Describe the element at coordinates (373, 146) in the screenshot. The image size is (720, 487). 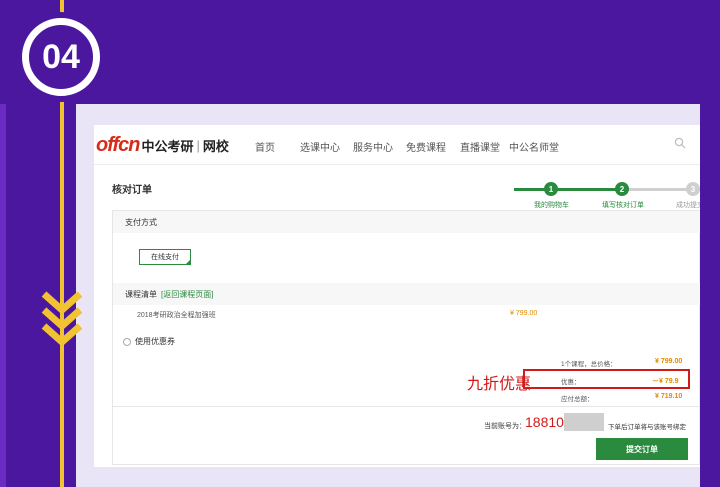
I see `nav-item-service: 服务中心` at that location.